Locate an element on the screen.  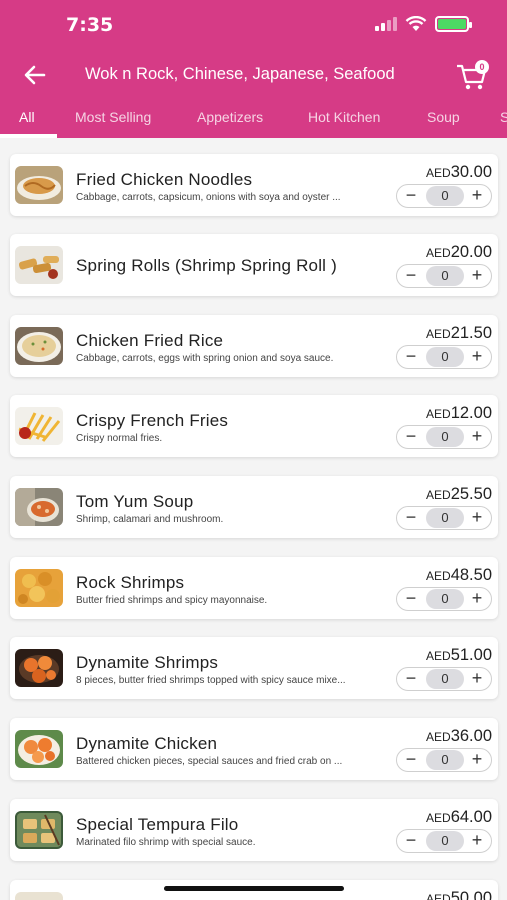
item-name: Crispy French Fries is located at coordinates (152, 420).